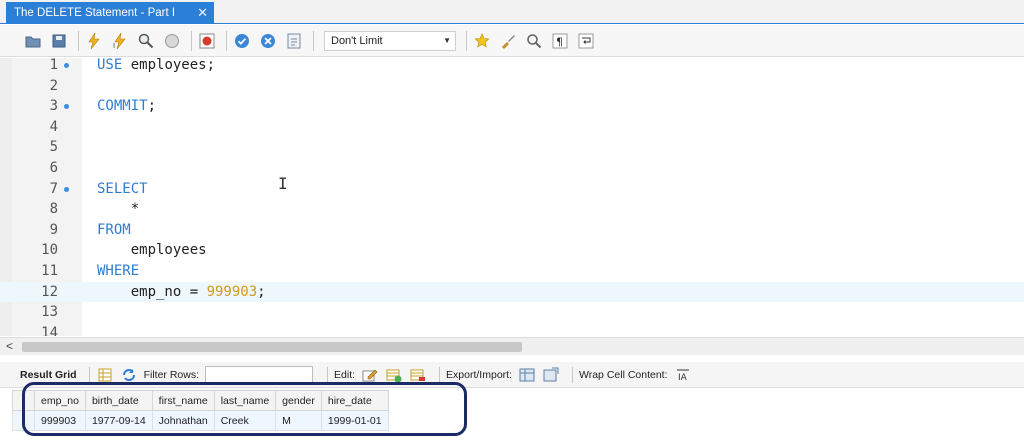  What do you see at coordinates (512, 329) in the screenshot?
I see `code-line: 14` at bounding box center [512, 329].